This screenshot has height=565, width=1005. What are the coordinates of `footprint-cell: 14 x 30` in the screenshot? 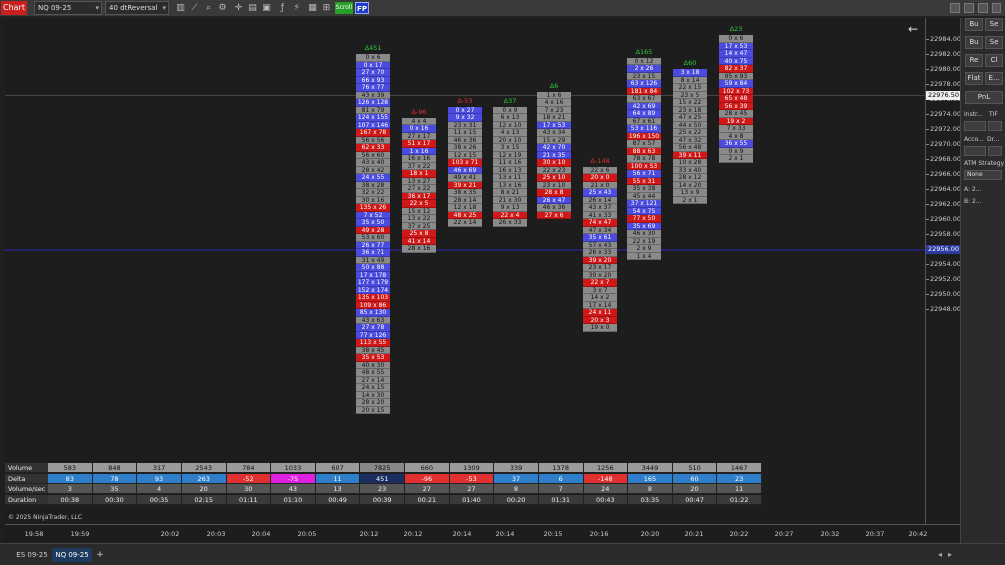 It's located at (373, 395).